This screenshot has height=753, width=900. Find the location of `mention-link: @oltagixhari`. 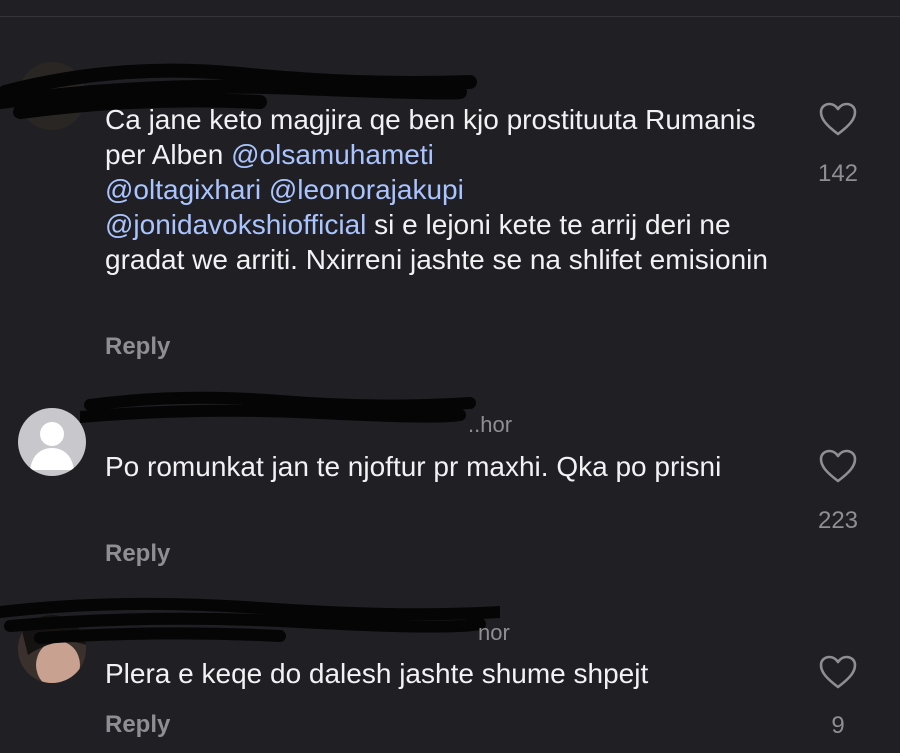

mention-link: @oltagixhari is located at coordinates (183, 189).